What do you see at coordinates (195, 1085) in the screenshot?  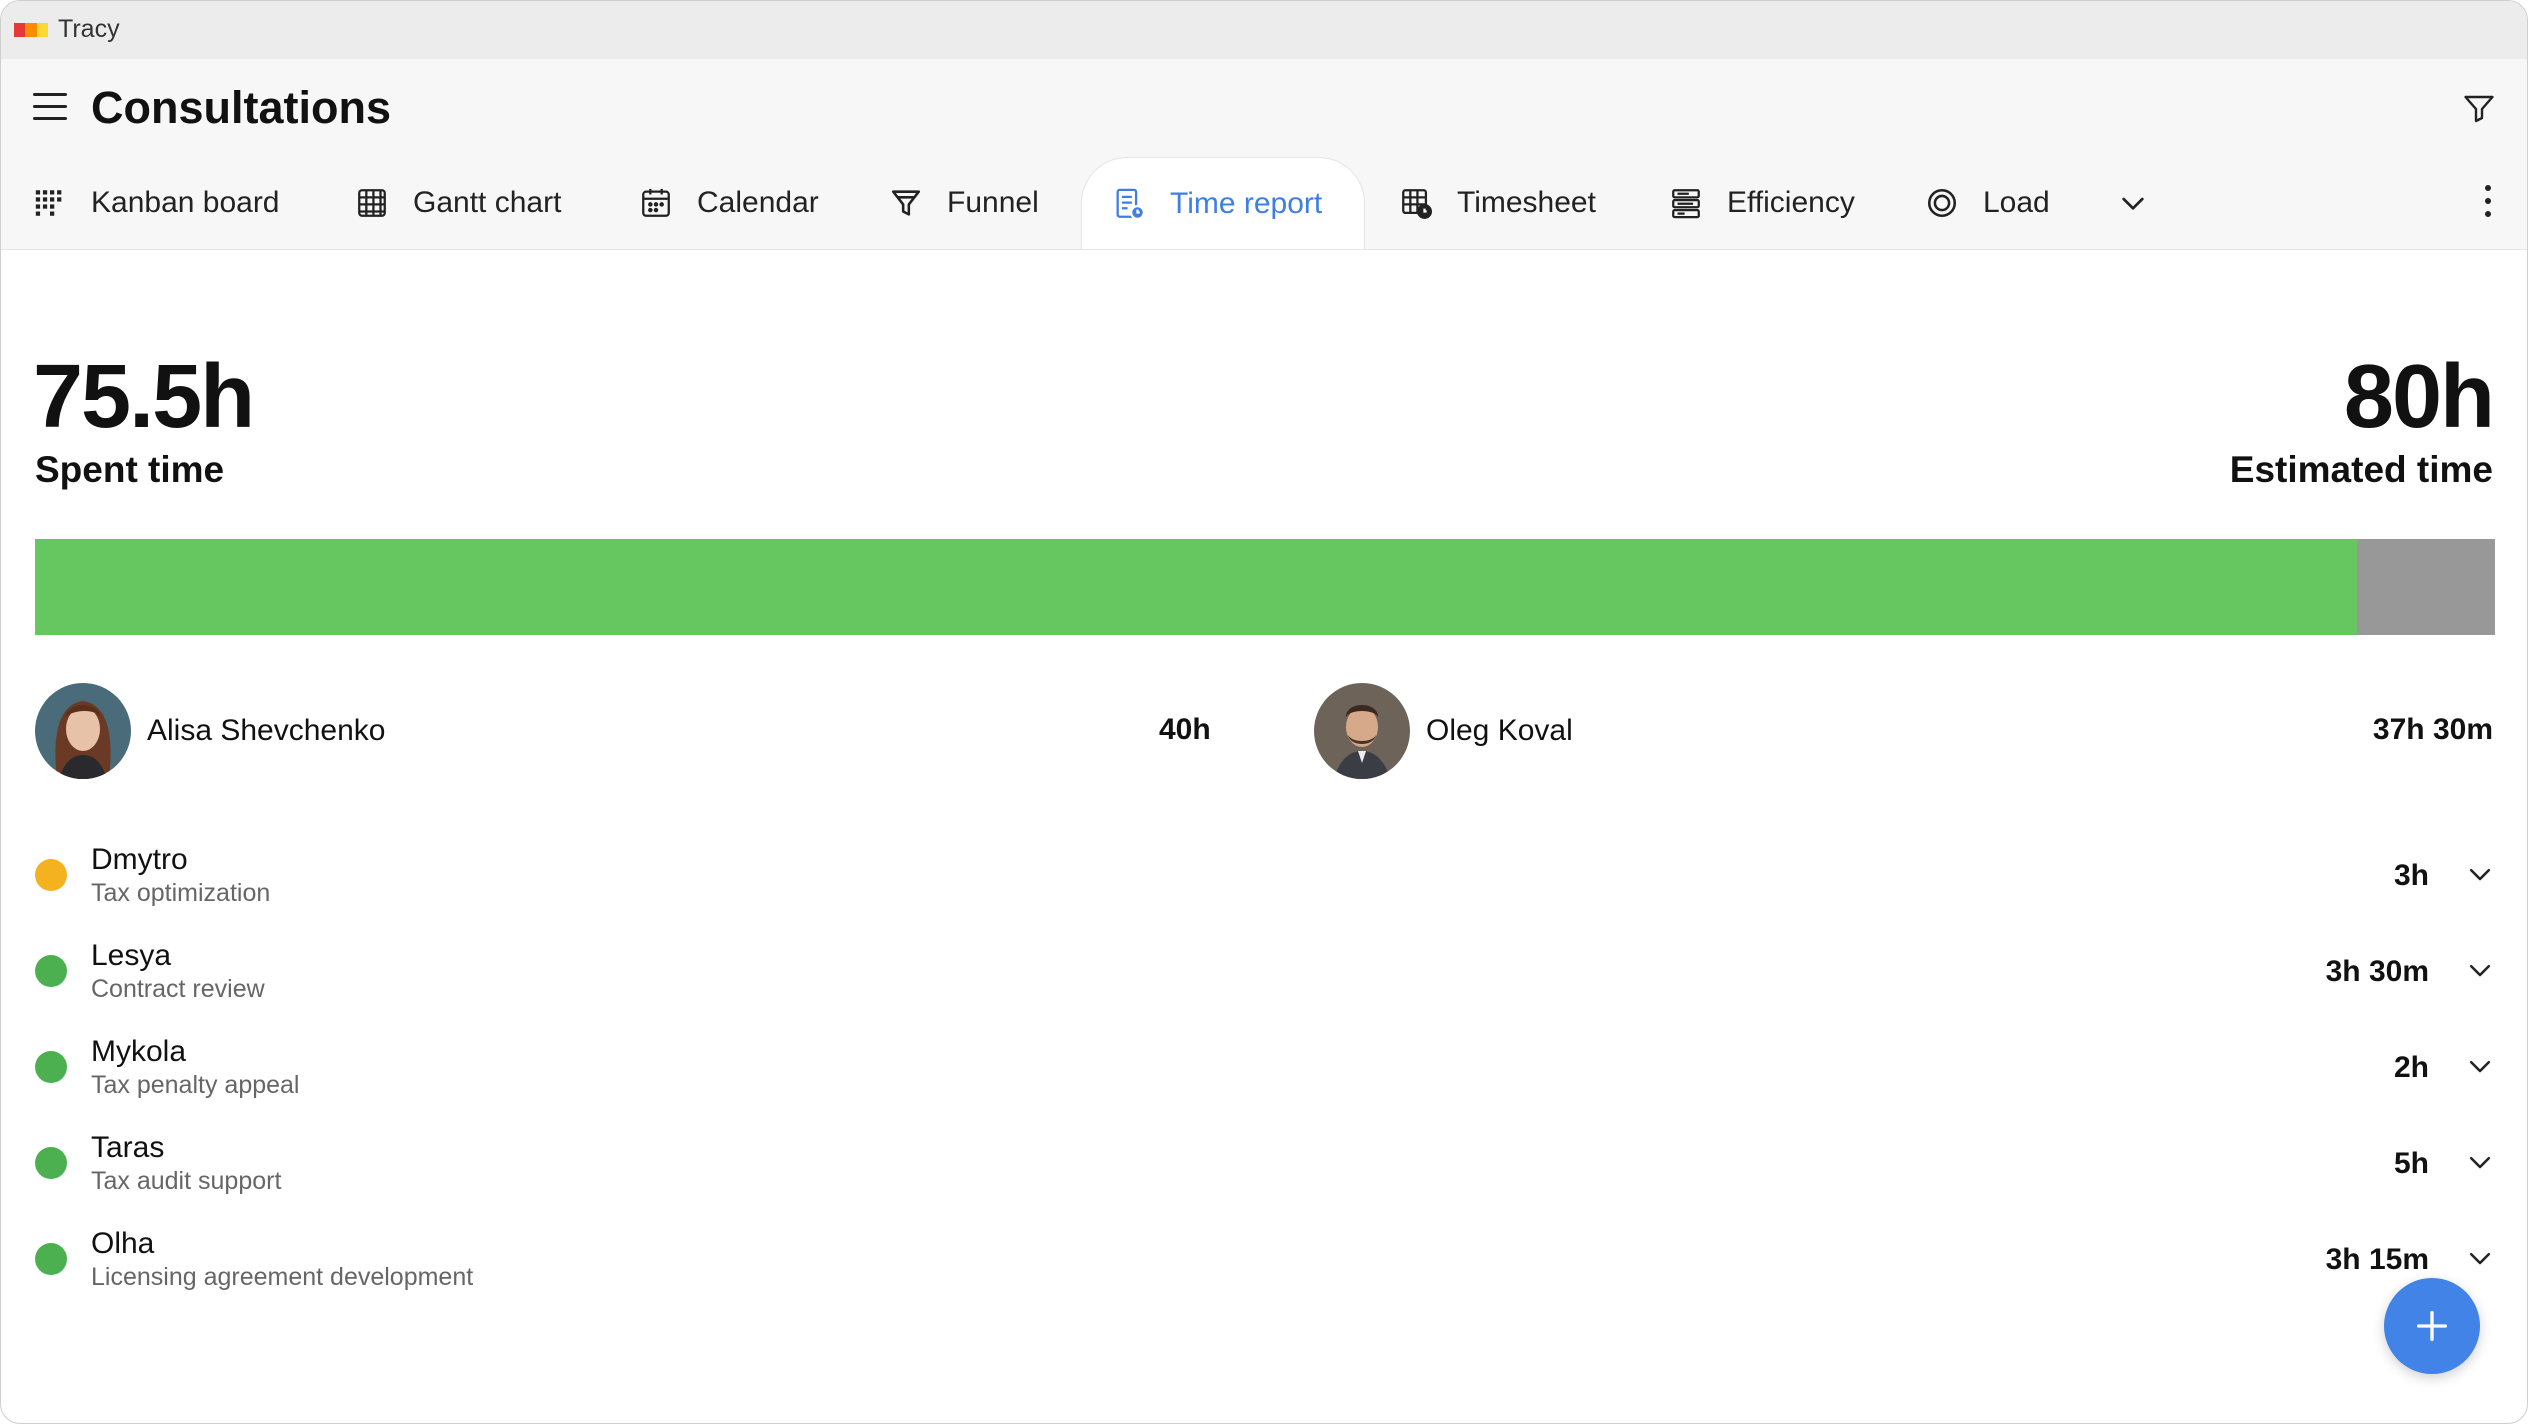 I see `task-name: Tax penalty appeal` at bounding box center [195, 1085].